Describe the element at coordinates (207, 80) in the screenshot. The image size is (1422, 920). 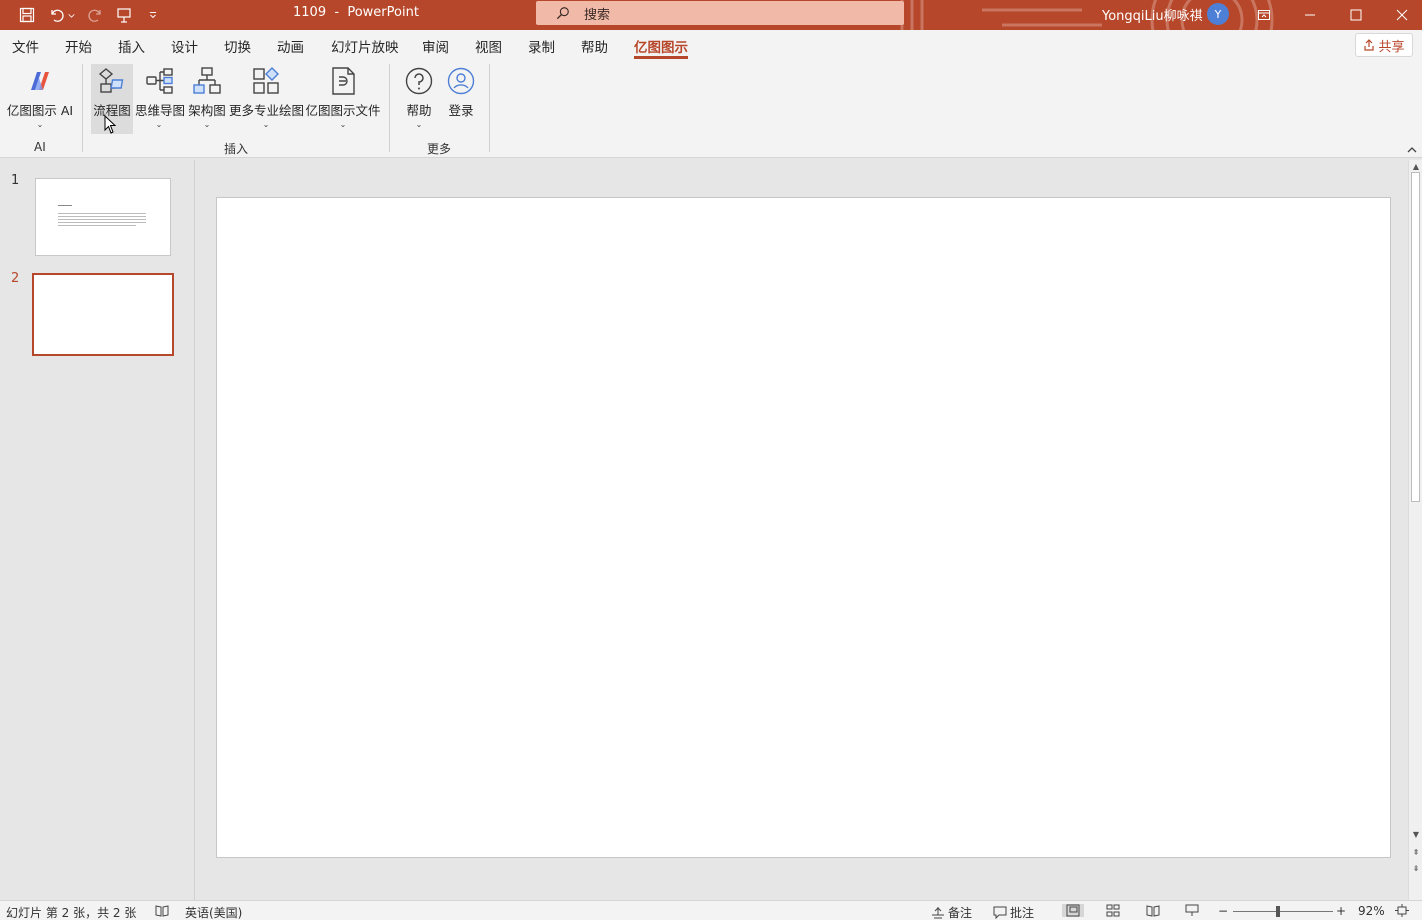
I see `org-chart-icon` at that location.